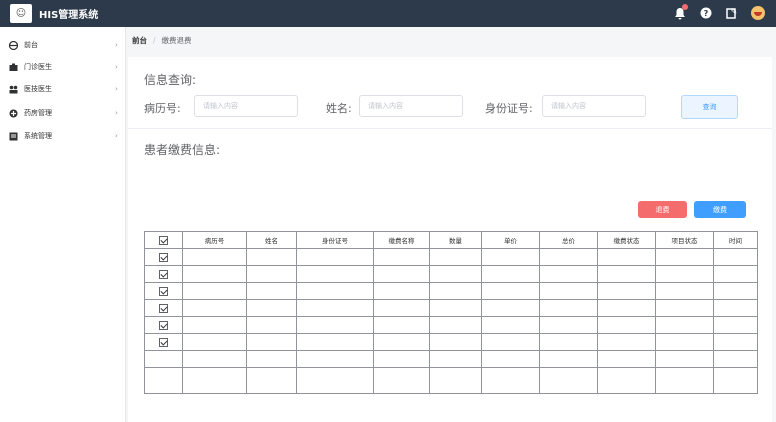 This screenshot has height=422, width=776. Describe the element at coordinates (594, 106) in the screenshot. I see `id-number-input` at that location.